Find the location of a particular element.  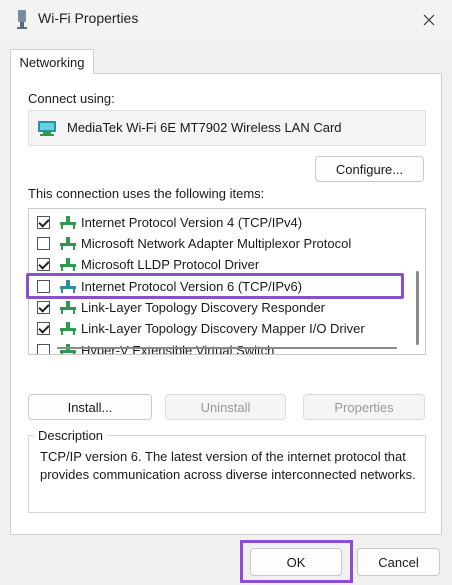

ok-highlight is located at coordinates (296, 561).